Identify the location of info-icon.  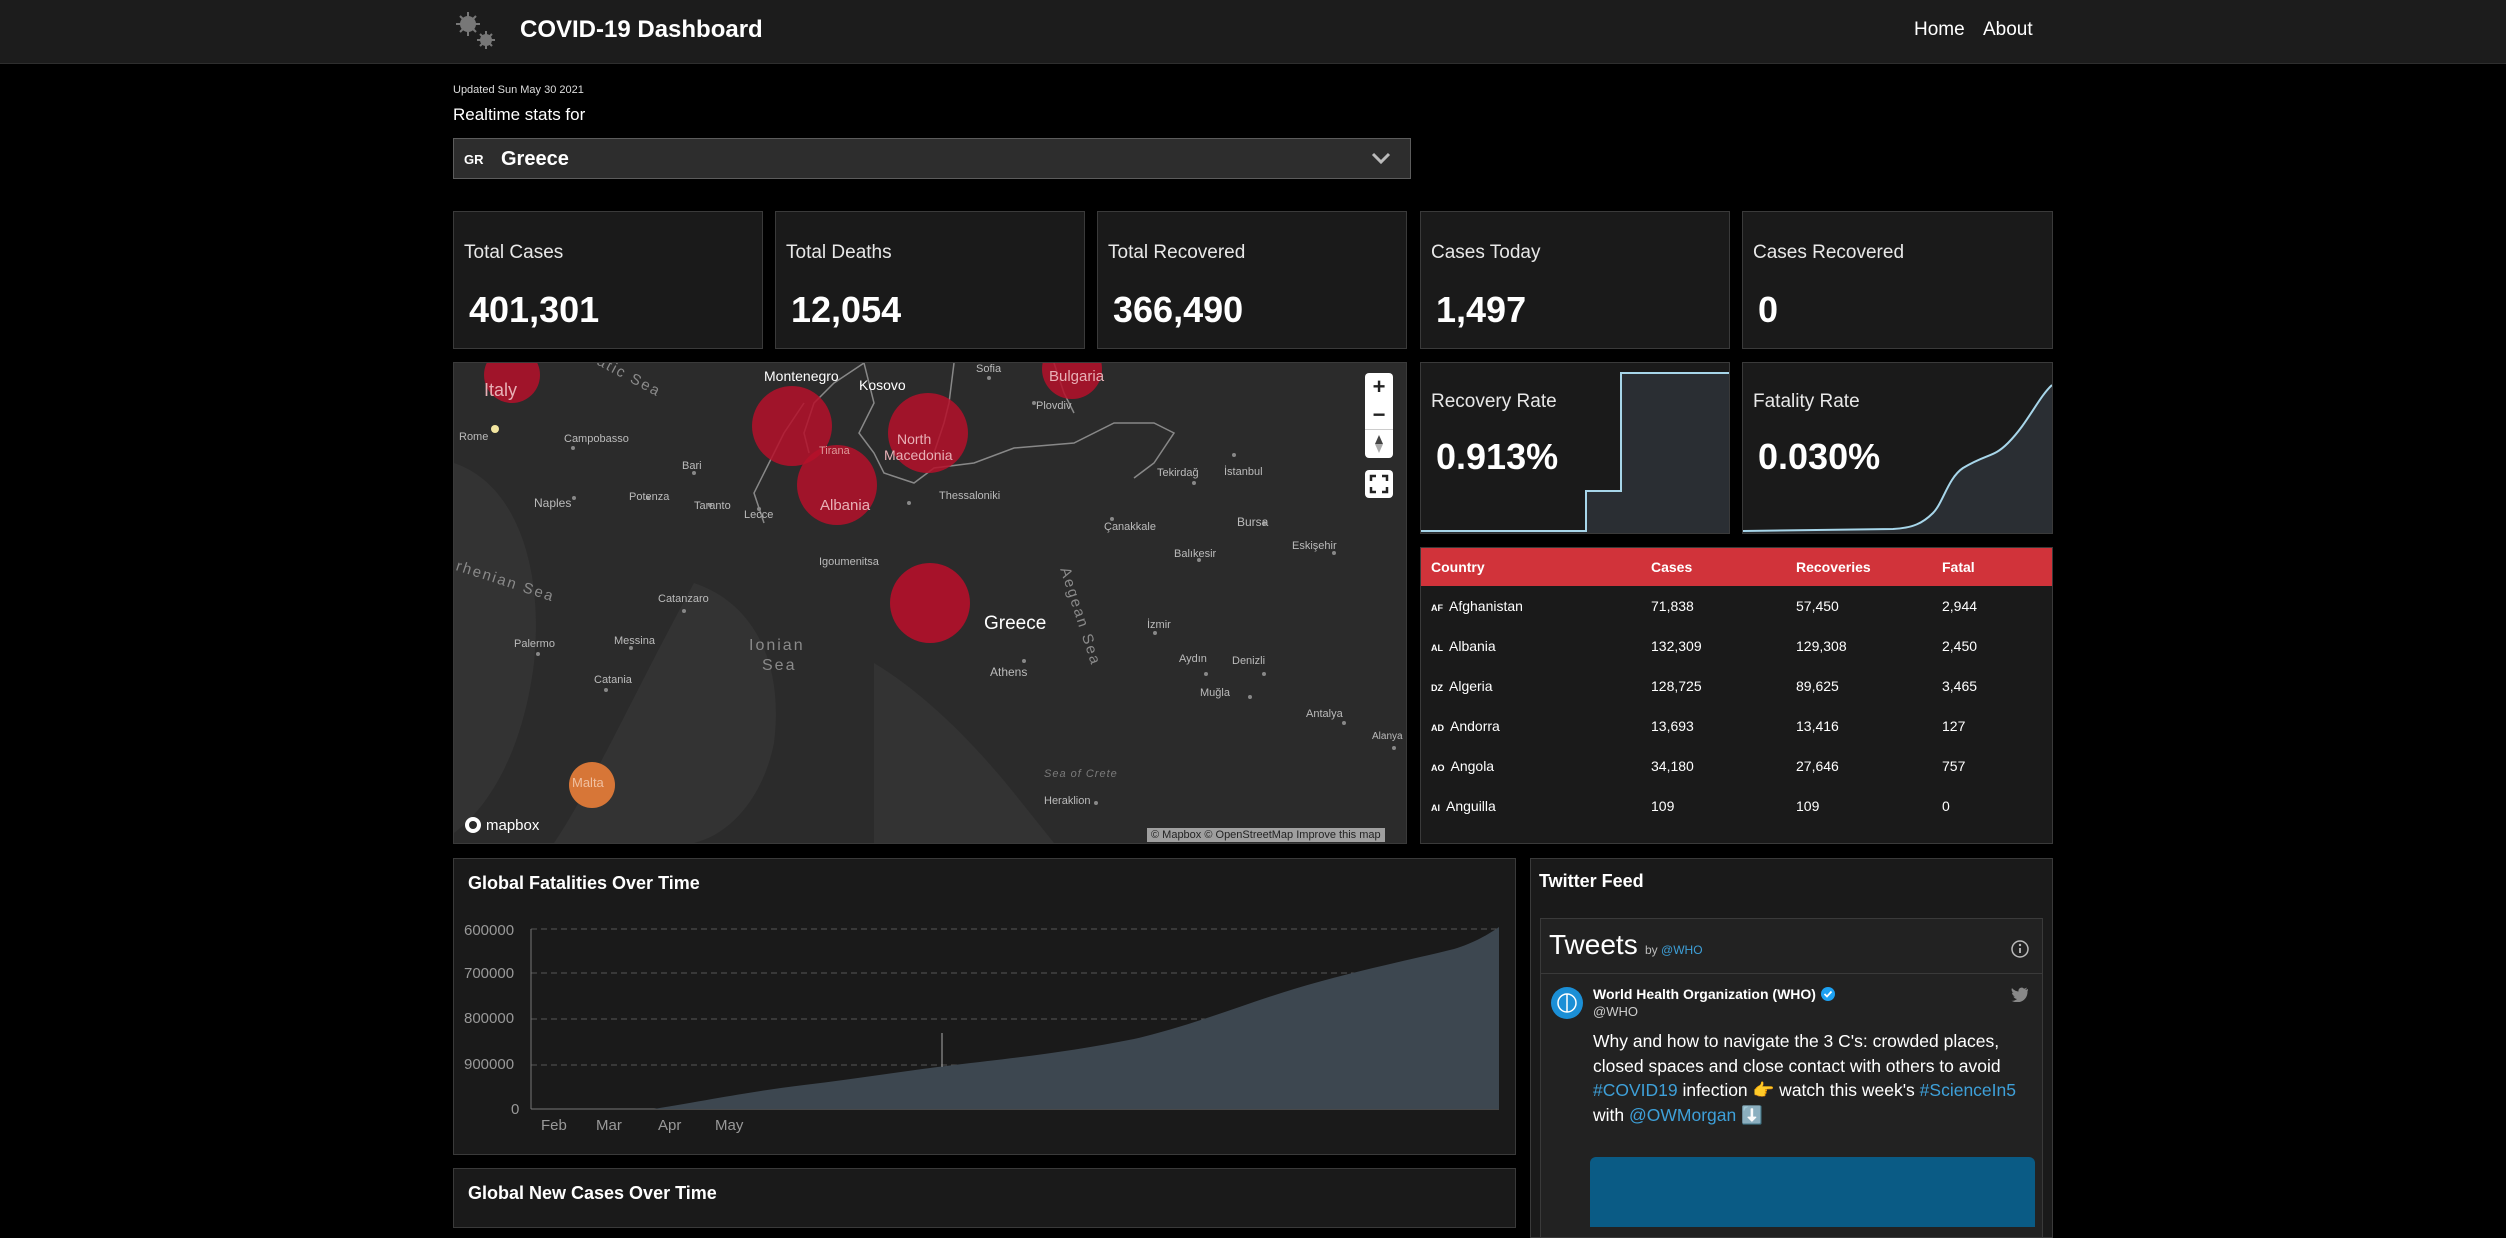
(2020, 949).